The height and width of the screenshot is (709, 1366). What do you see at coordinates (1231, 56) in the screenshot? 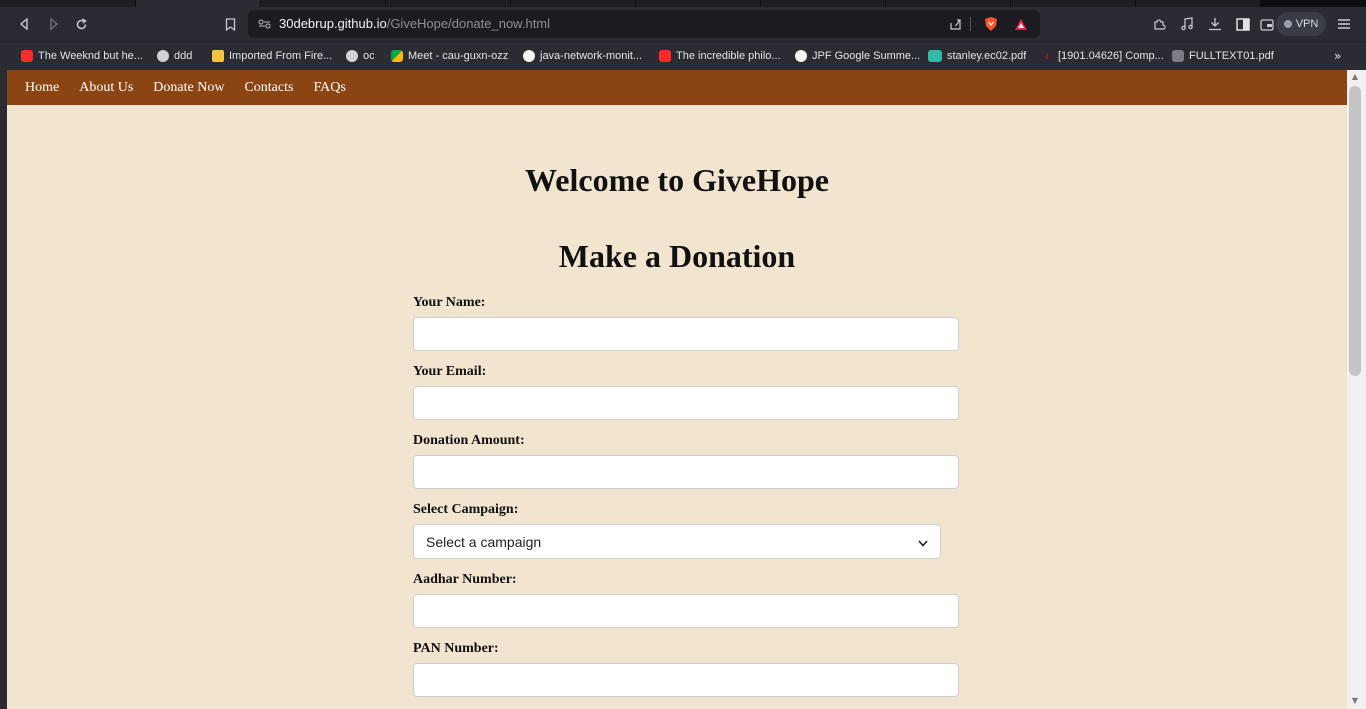
I see `bookmark-label: FULLTEXT01.pdf` at bounding box center [1231, 56].